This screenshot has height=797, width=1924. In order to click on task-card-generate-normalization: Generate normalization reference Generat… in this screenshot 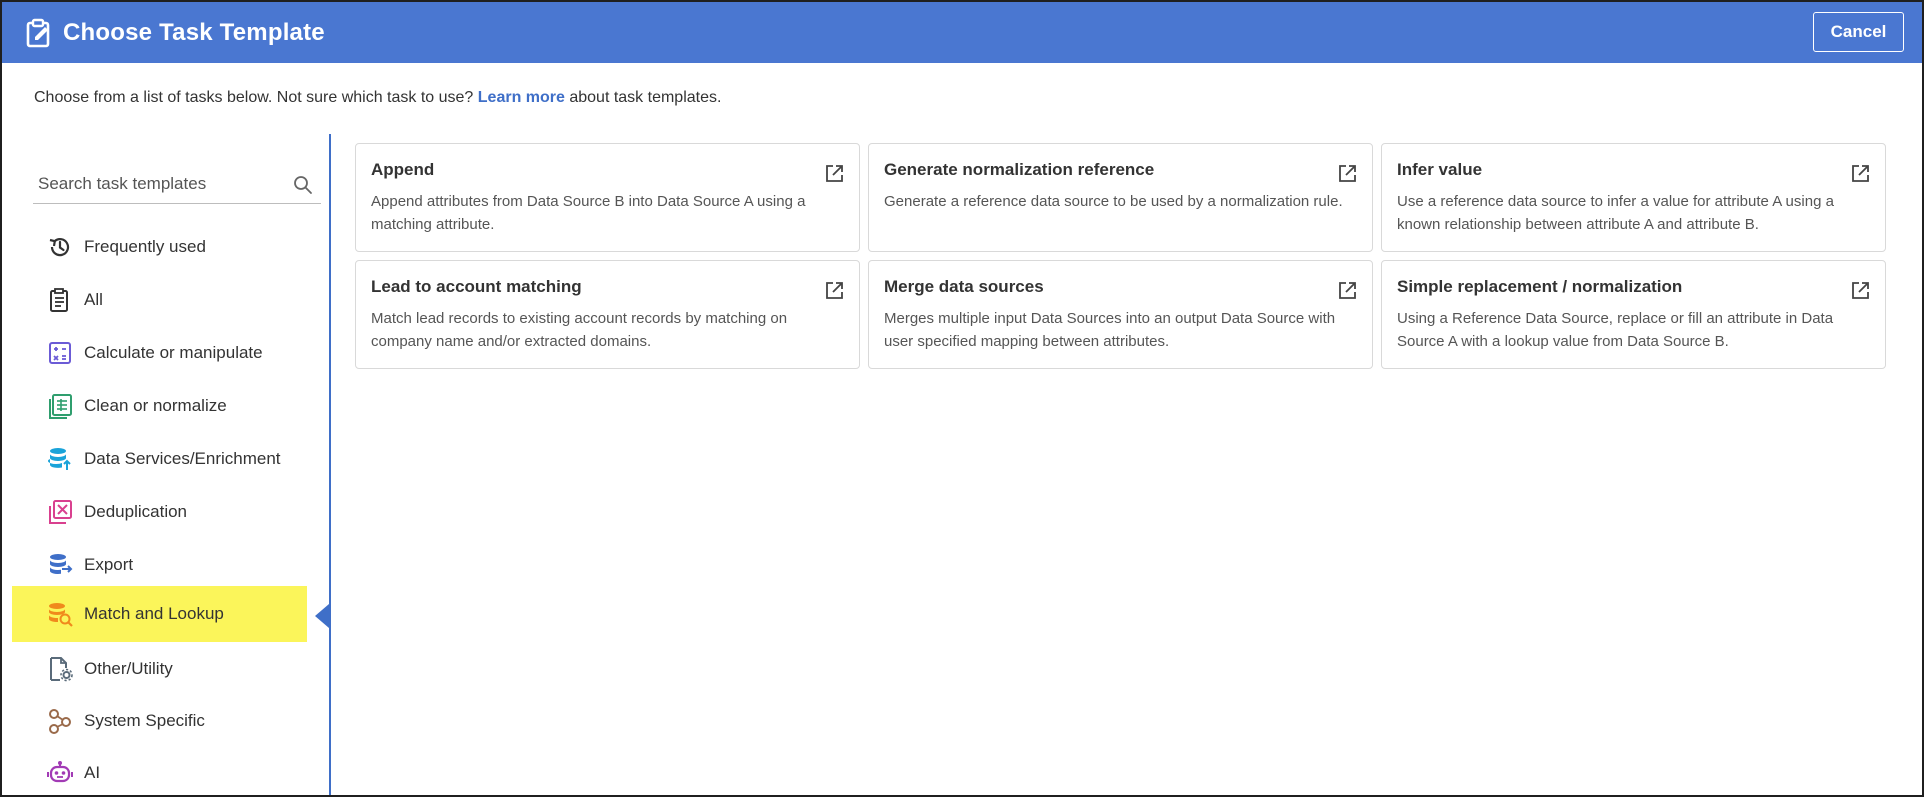, I will do `click(1120, 197)`.